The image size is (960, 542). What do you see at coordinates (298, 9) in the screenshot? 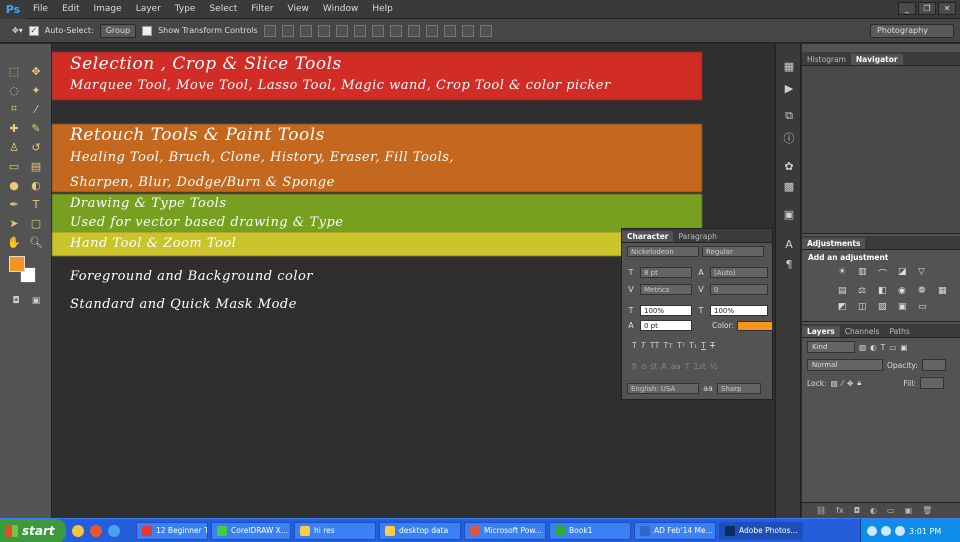
I see `menu-view: View` at bounding box center [298, 9].